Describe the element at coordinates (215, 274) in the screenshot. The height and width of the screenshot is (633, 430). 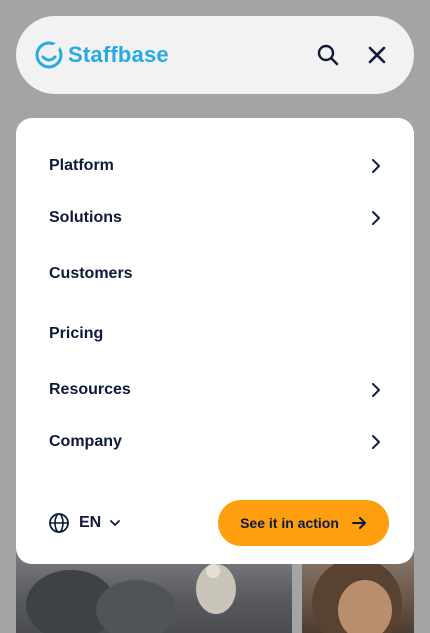
I see `nav-item-customers: Customers` at that location.